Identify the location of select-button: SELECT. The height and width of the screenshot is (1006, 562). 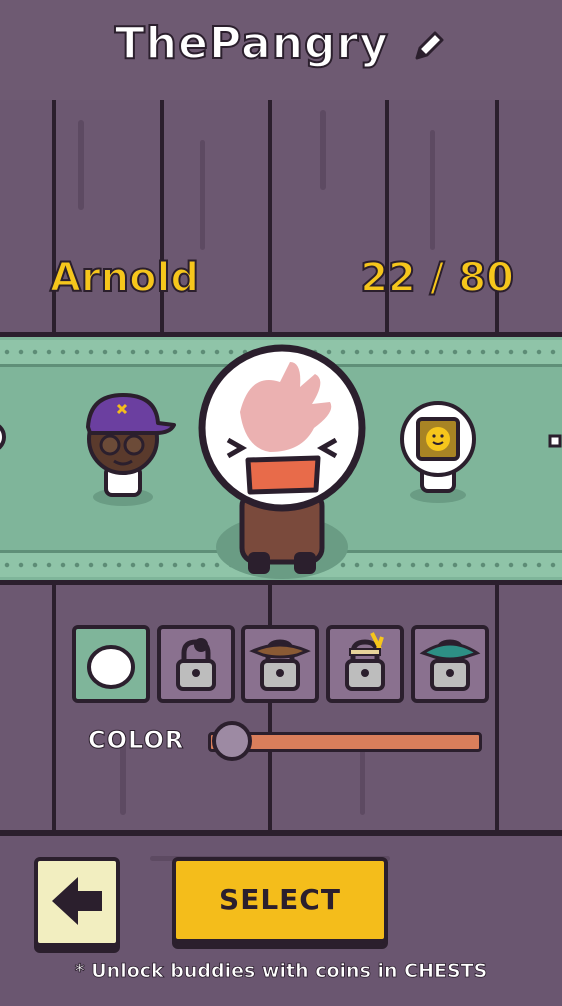
(280, 900).